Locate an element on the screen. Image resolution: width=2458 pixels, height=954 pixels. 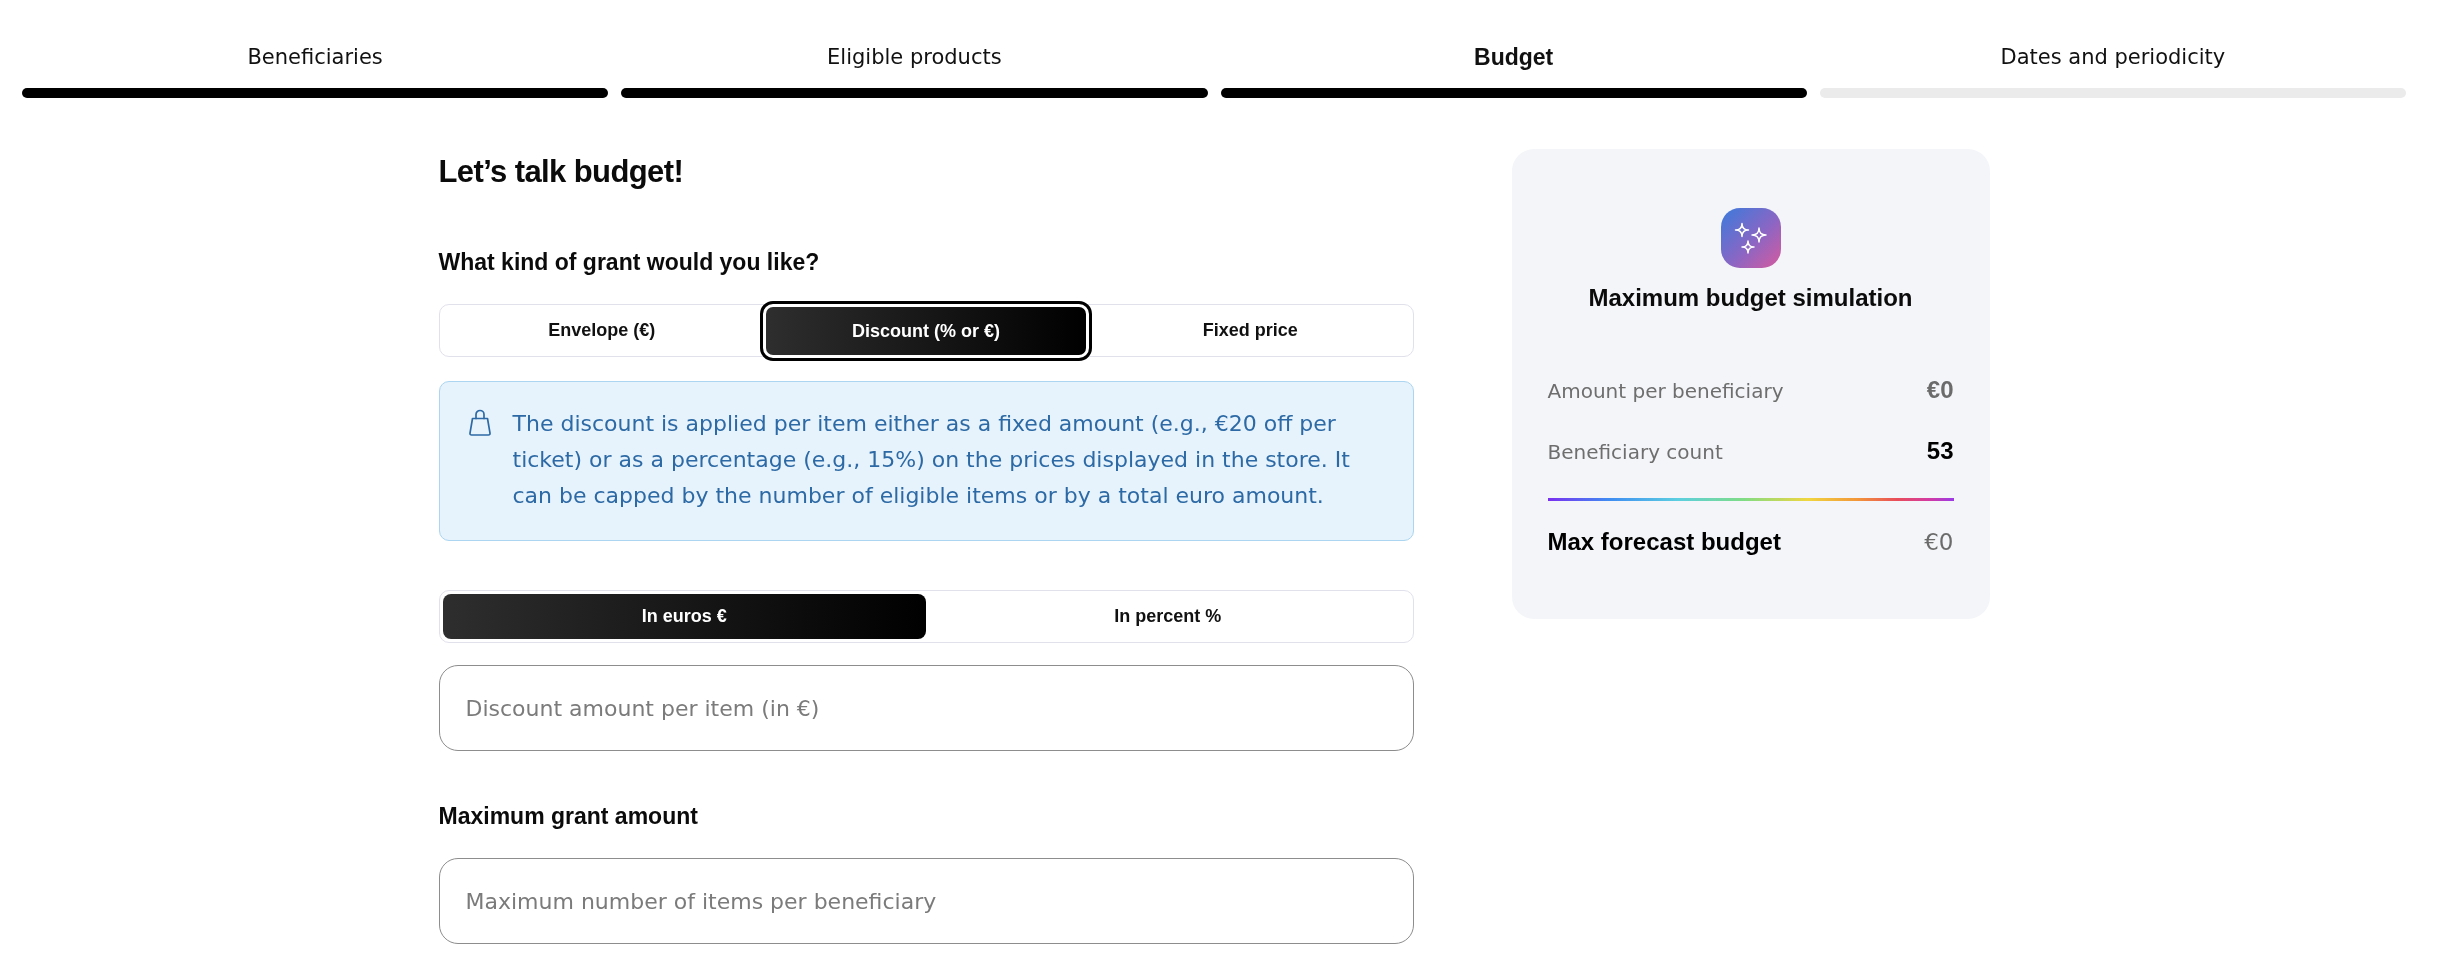
row-value: €0 is located at coordinates (1940, 390).